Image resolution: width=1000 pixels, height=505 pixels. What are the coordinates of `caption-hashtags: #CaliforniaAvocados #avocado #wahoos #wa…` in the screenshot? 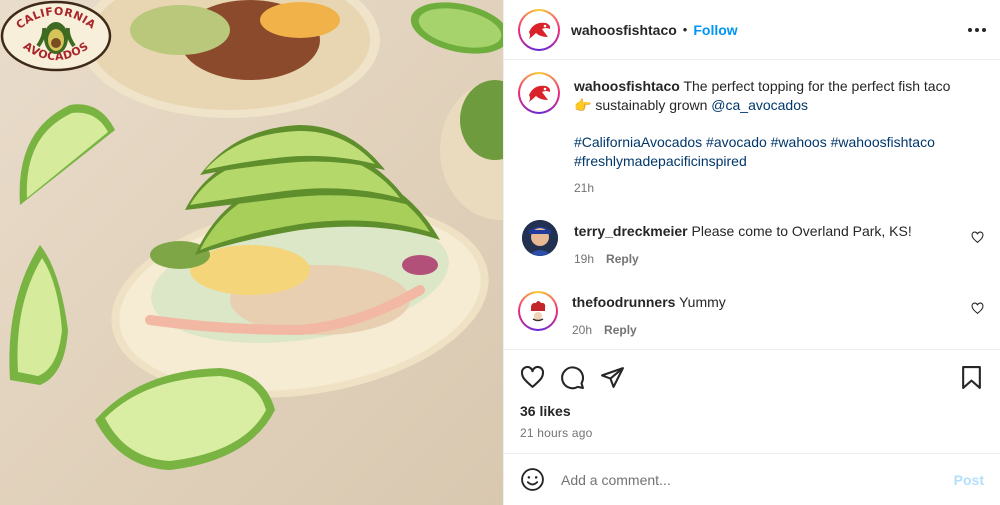 It's located at (764, 152).